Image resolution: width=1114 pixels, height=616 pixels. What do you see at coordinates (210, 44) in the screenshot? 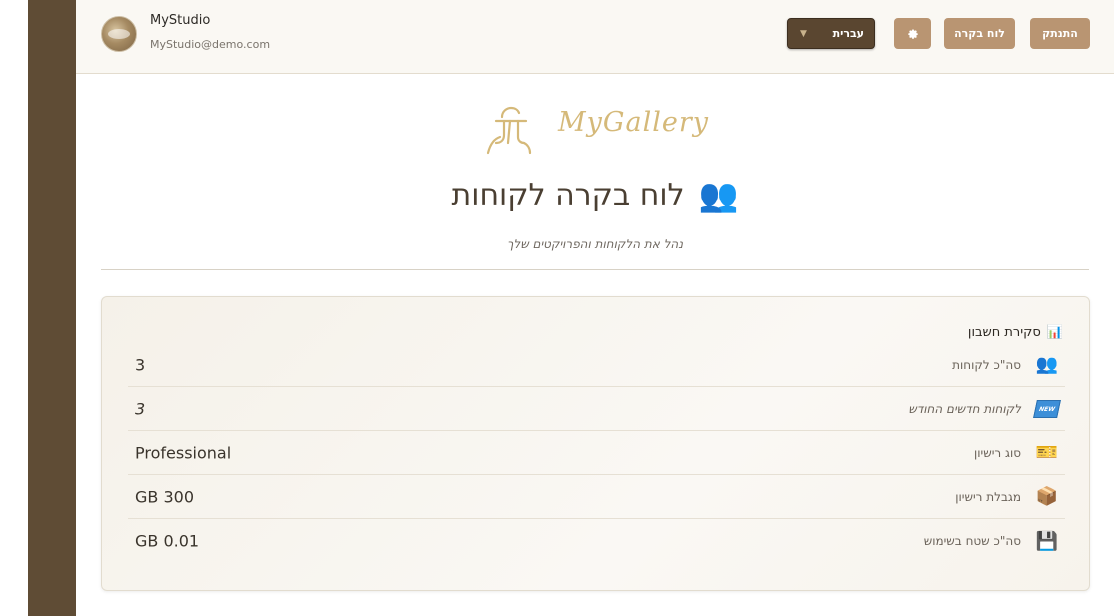
I see `user-email: MyStudio@demo.com` at bounding box center [210, 44].